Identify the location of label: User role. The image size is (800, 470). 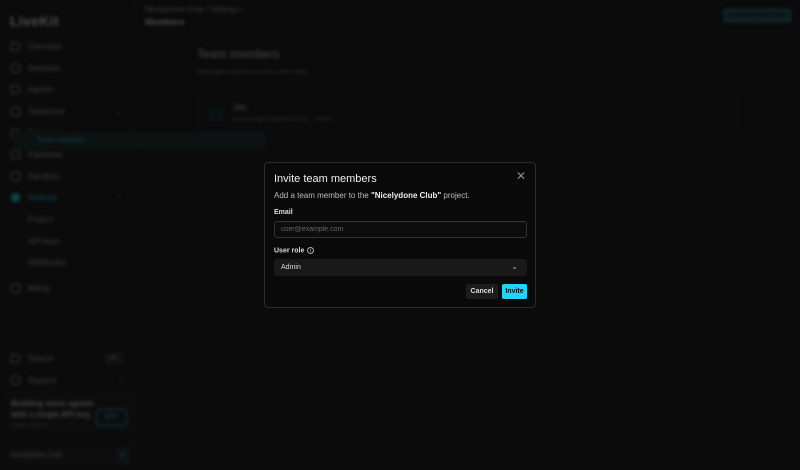
(289, 251).